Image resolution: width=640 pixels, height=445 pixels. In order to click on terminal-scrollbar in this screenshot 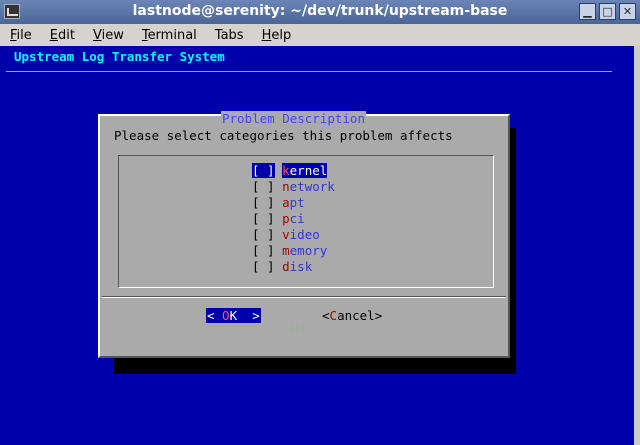, I will do `click(637, 245)`.